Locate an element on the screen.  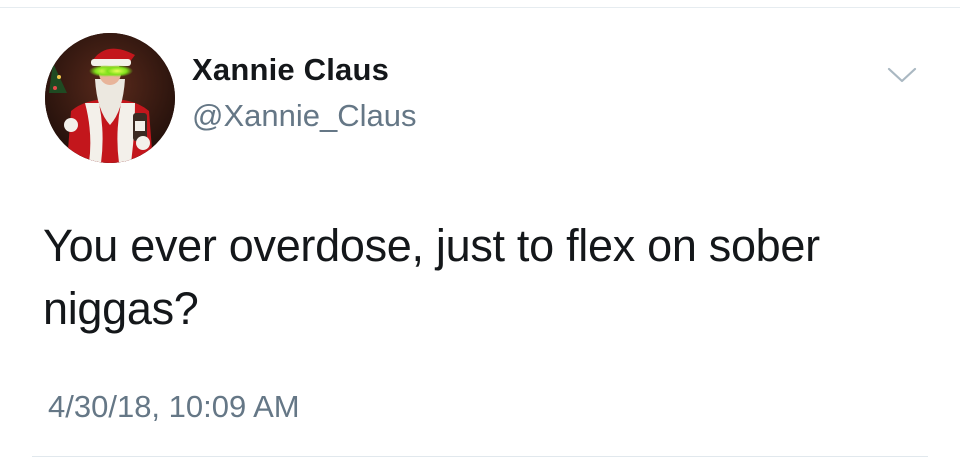
chevron-down-icon is located at coordinates (902, 75).